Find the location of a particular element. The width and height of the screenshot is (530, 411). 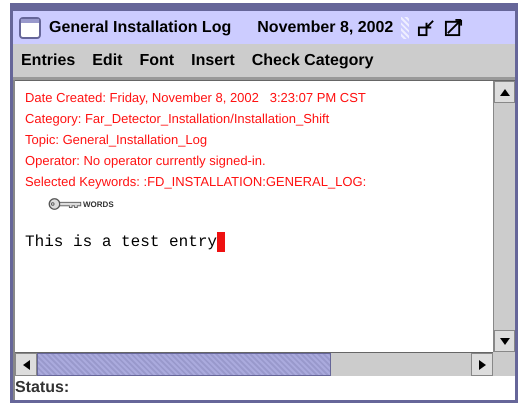

header-line: Operator: No operator currently signed-in. is located at coordinates (146, 161).